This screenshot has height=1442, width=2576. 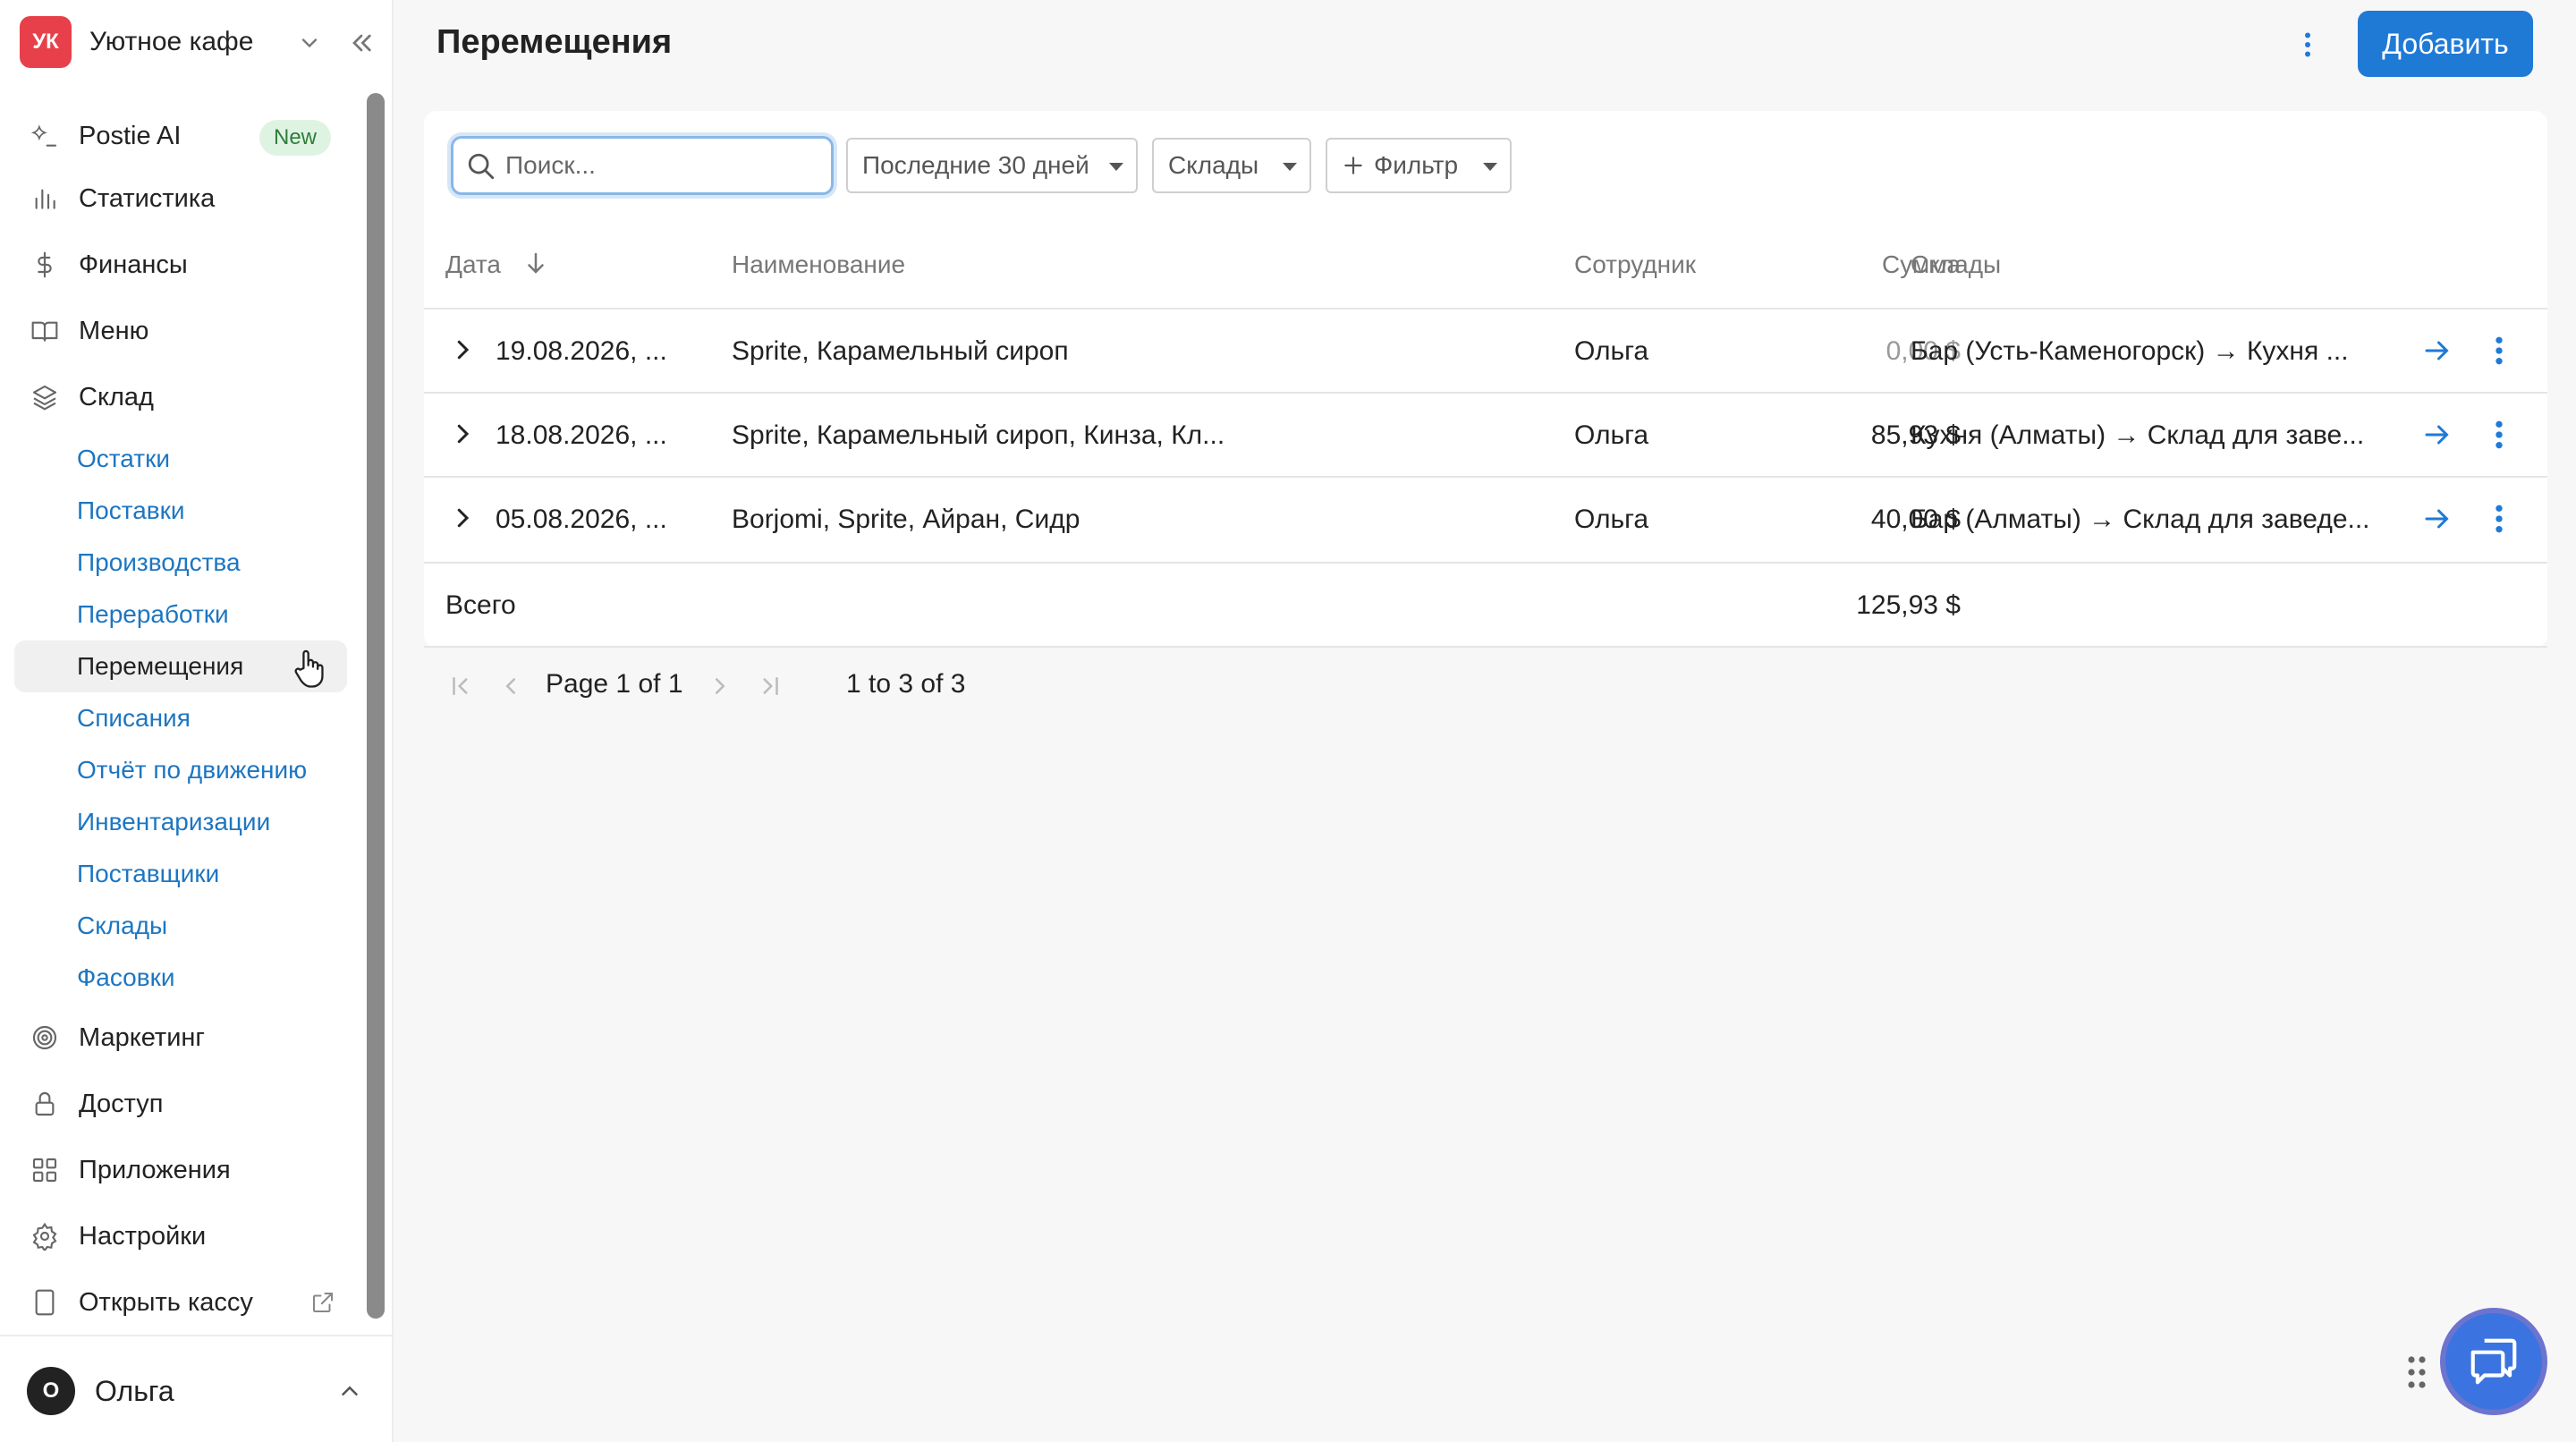 What do you see at coordinates (661, 165) in the screenshot?
I see `search-input` at bounding box center [661, 165].